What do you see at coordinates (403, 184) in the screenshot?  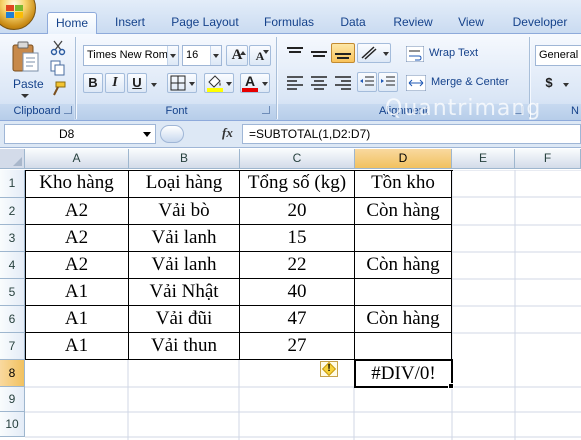 I see `cell-d1: Tồn kho` at bounding box center [403, 184].